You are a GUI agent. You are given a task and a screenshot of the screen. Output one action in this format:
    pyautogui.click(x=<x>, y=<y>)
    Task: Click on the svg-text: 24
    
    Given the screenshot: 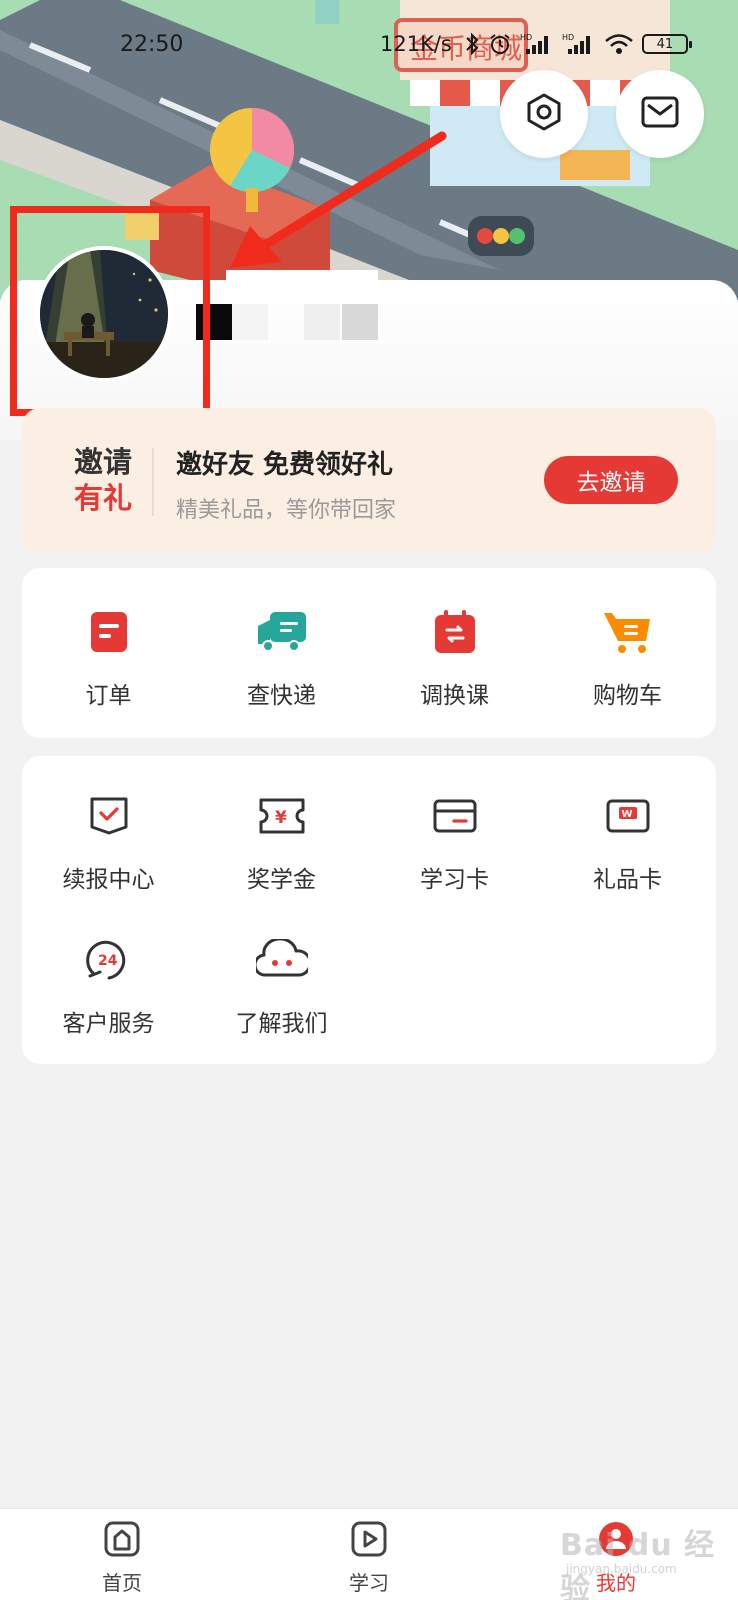 What is the action you would take?
    pyautogui.click(x=108, y=961)
    